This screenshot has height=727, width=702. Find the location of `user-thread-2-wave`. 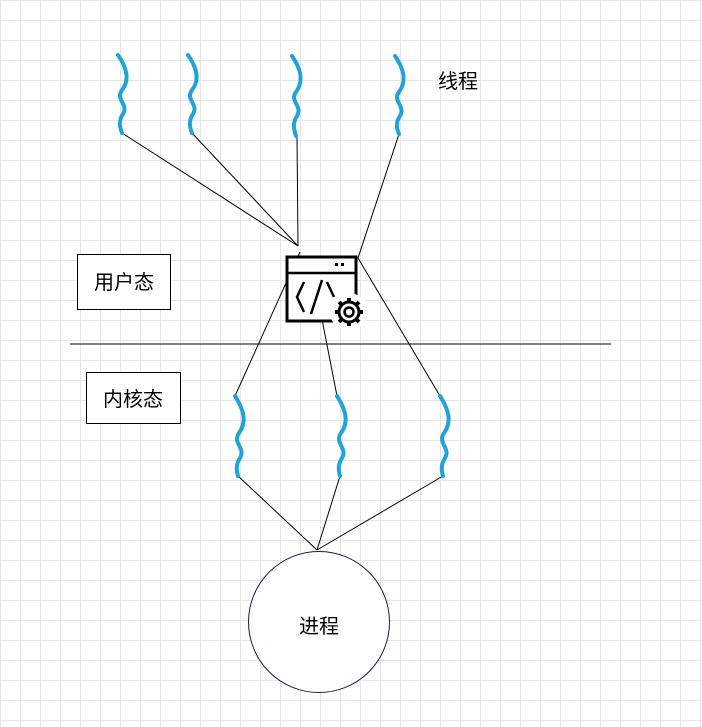

user-thread-2-wave is located at coordinates (192, 94).